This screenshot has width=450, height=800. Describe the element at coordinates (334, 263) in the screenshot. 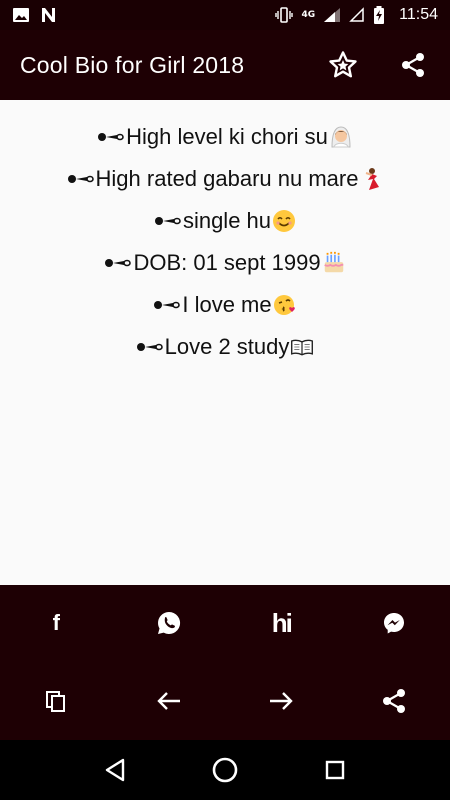

I see `cake-icon` at that location.